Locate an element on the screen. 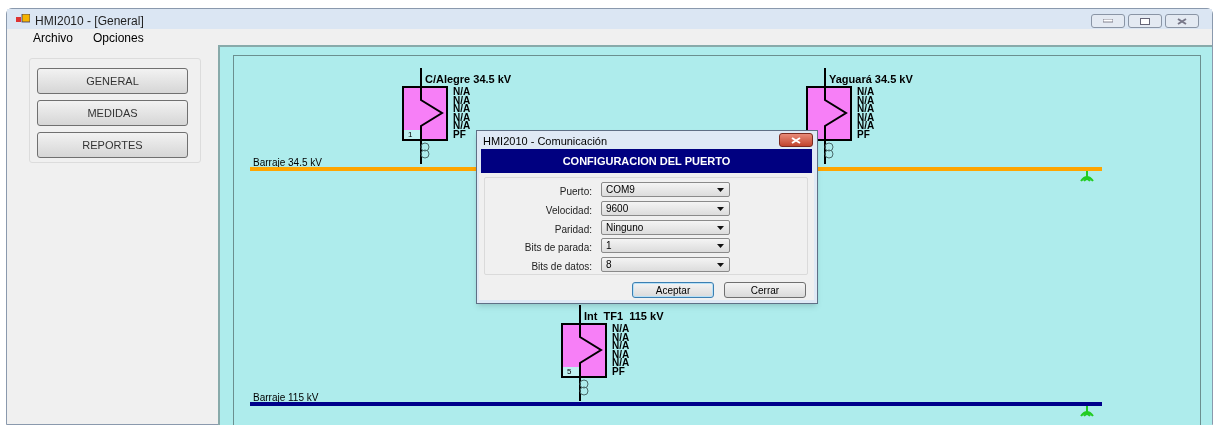 The image size is (1217, 425). dropdown: 8 is located at coordinates (665, 265).